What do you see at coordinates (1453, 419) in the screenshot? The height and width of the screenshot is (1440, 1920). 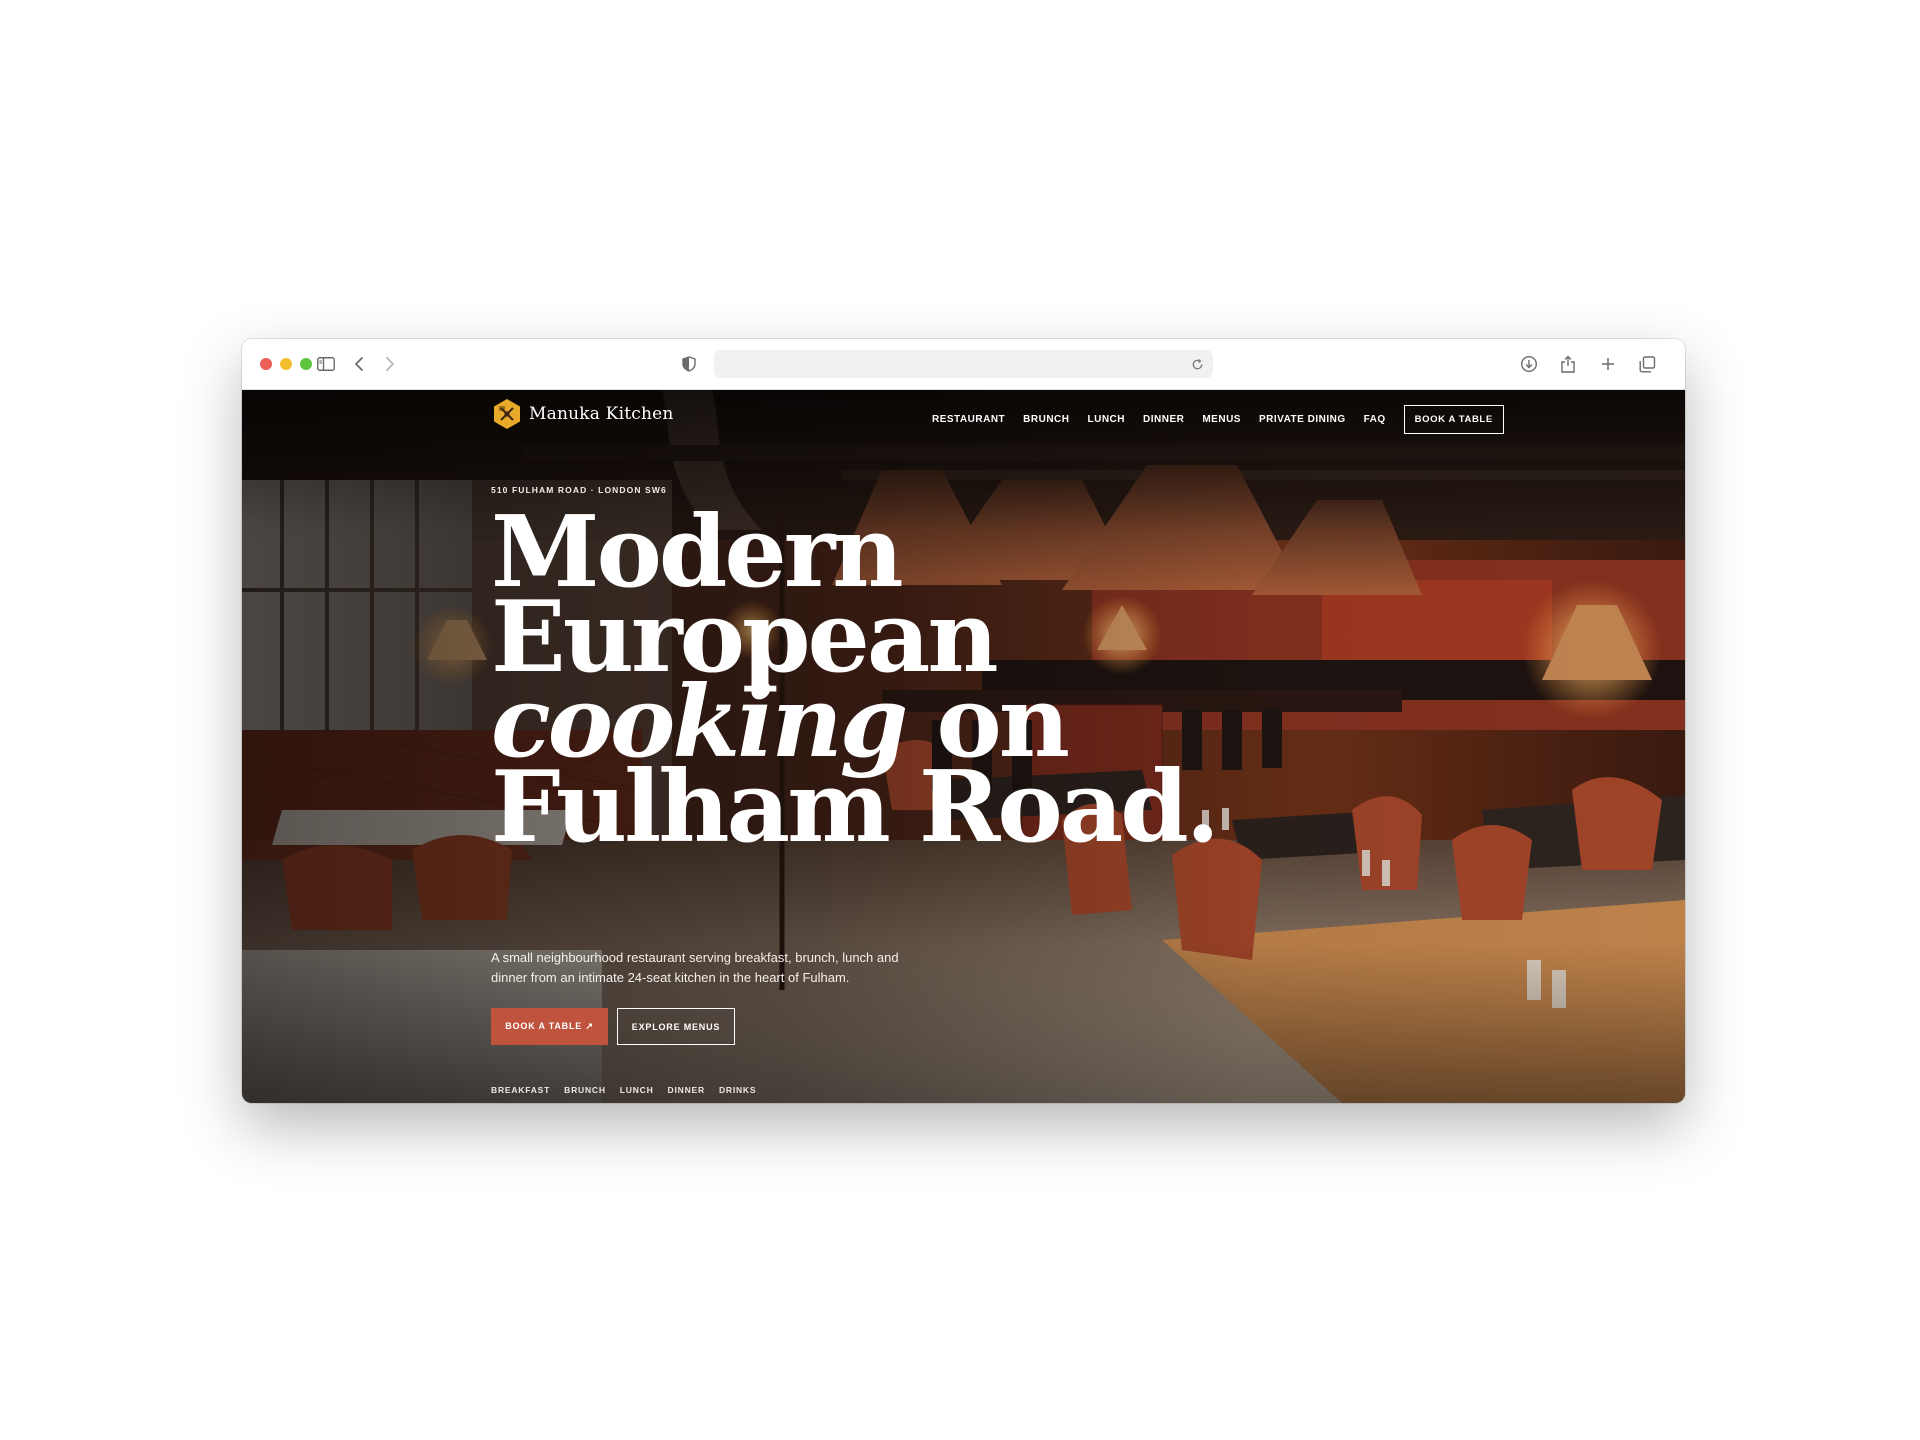 I see `nav-book-table-button: BOOK A TABLE` at bounding box center [1453, 419].